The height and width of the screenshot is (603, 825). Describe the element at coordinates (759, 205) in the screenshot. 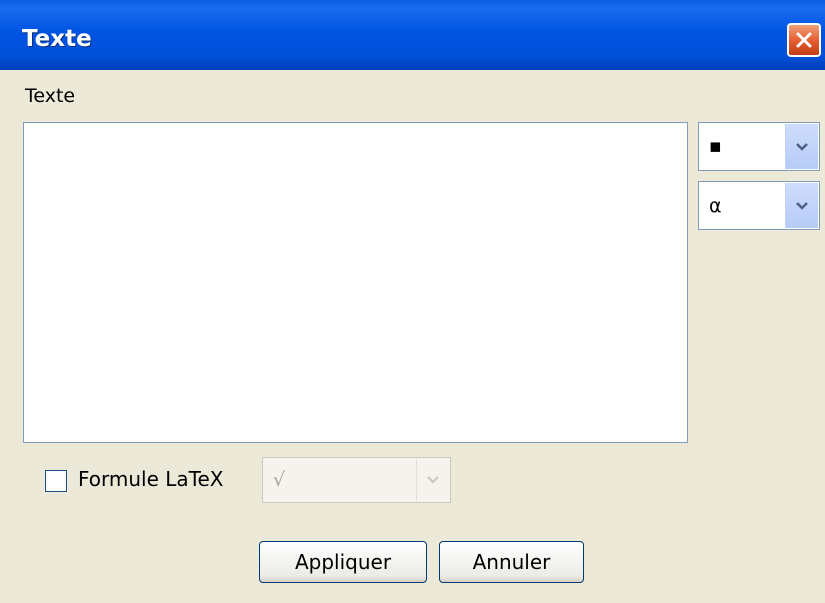

I see `greek-letter-dropdown: α` at that location.